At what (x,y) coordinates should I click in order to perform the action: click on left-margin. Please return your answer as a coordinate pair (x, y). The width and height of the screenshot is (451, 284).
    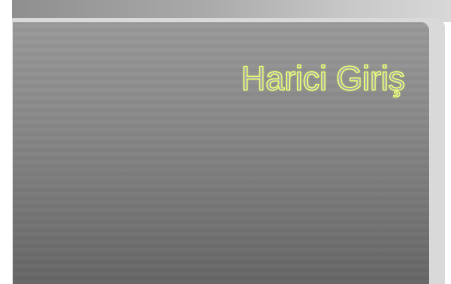
    Looking at the image, I should click on (6, 142).